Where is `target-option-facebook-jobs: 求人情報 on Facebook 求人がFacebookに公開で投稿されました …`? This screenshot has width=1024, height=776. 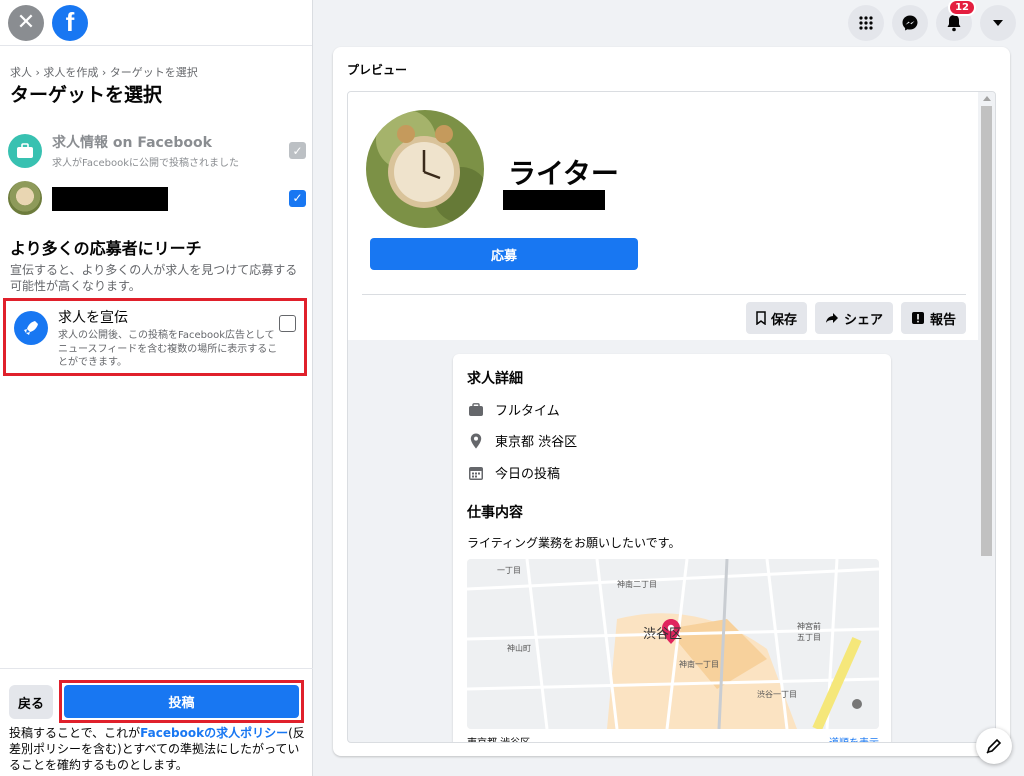
target-option-facebook-jobs: 求人情報 on Facebook 求人がFacebookに公開で投稿されました … is located at coordinates (157, 150).